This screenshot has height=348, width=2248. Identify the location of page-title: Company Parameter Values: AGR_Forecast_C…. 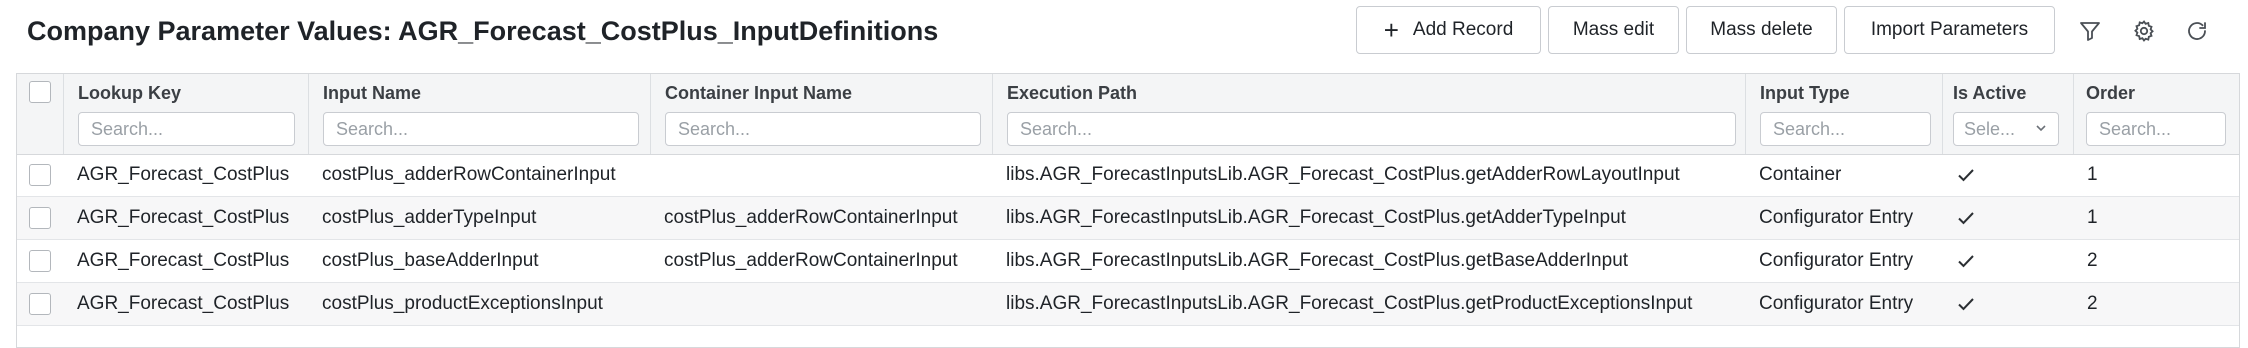
(483, 31).